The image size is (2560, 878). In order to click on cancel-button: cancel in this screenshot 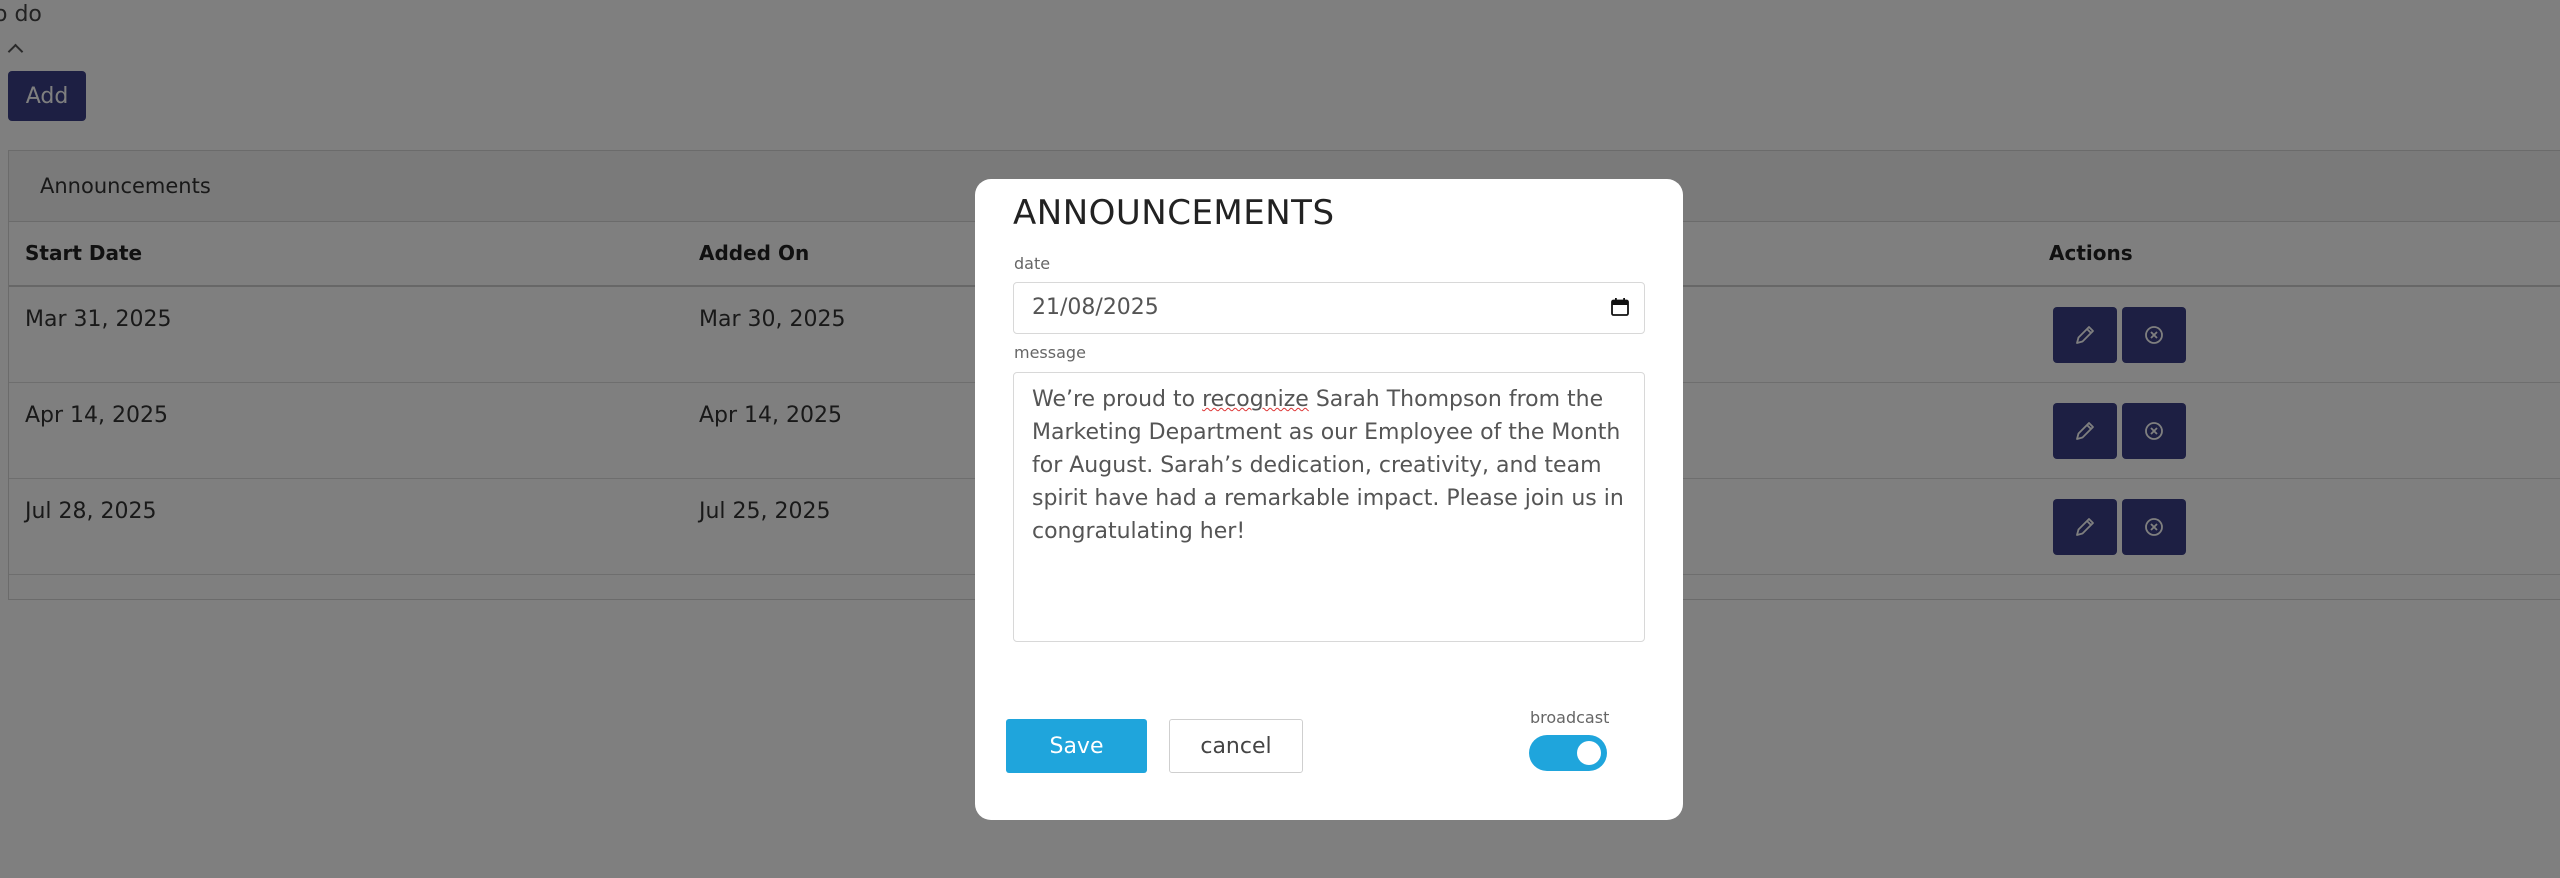, I will do `click(1236, 746)`.